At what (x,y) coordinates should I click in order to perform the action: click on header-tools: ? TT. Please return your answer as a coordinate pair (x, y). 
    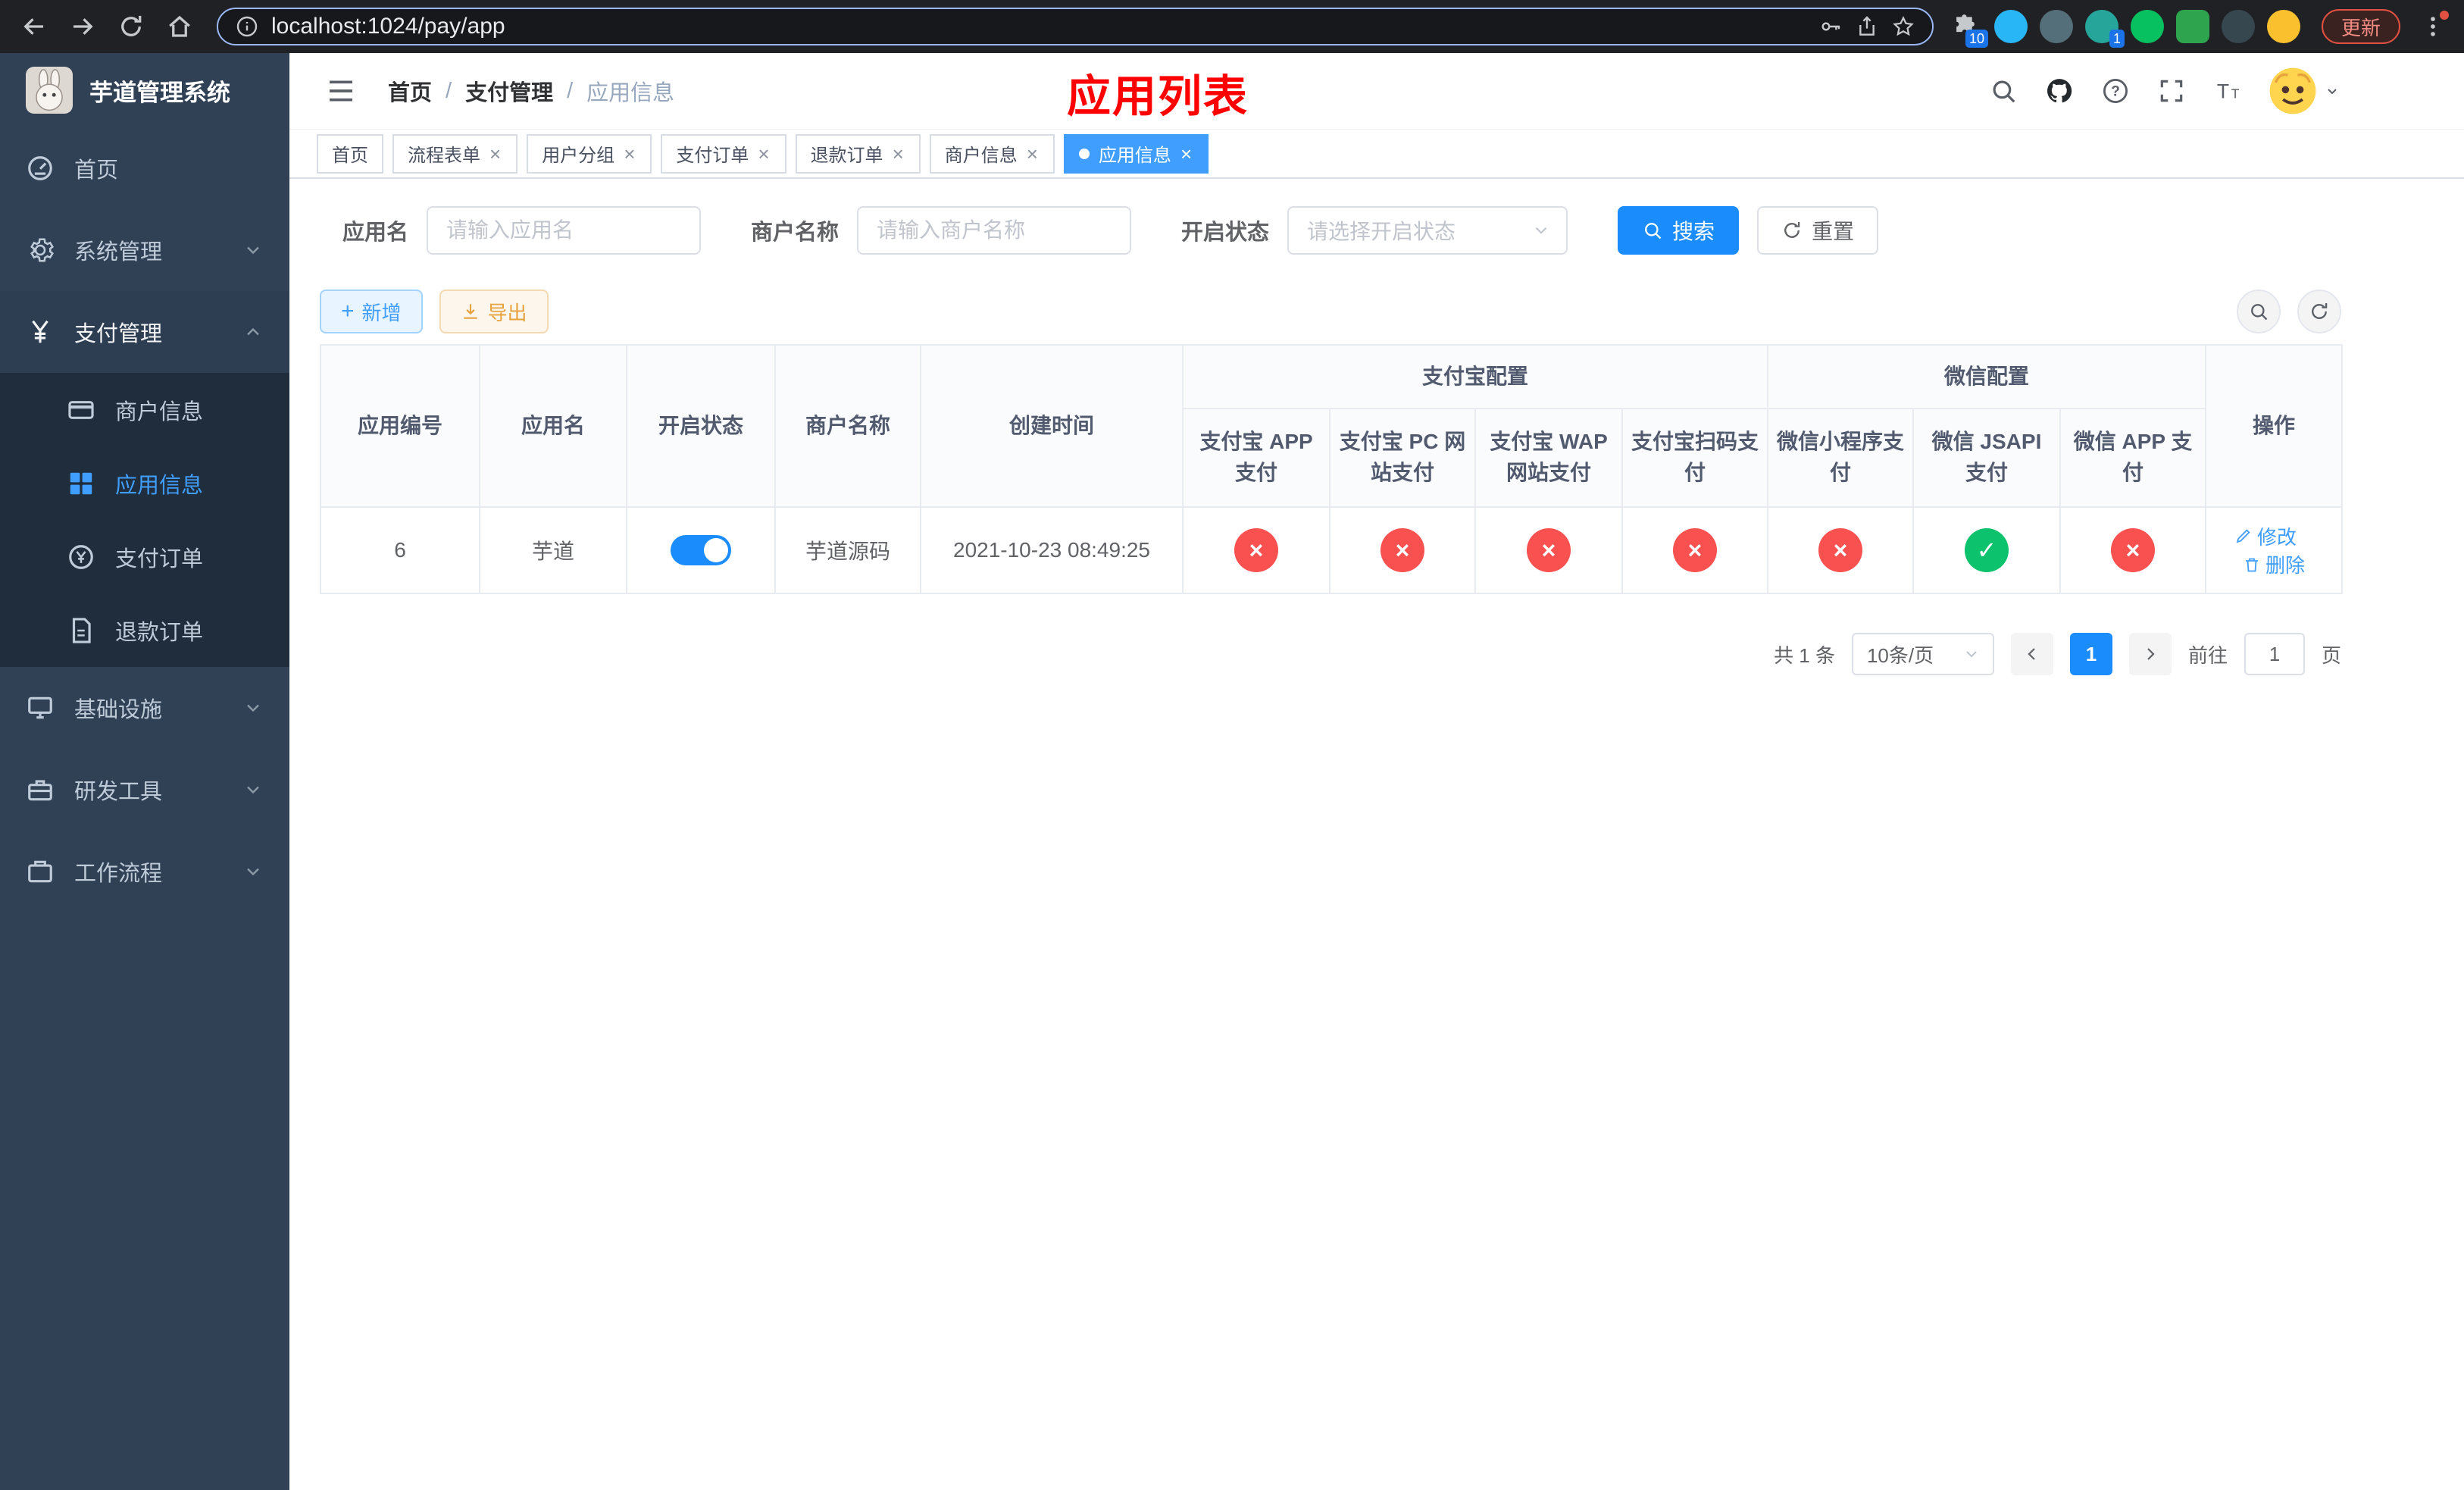
    Looking at the image, I should click on (2164, 91).